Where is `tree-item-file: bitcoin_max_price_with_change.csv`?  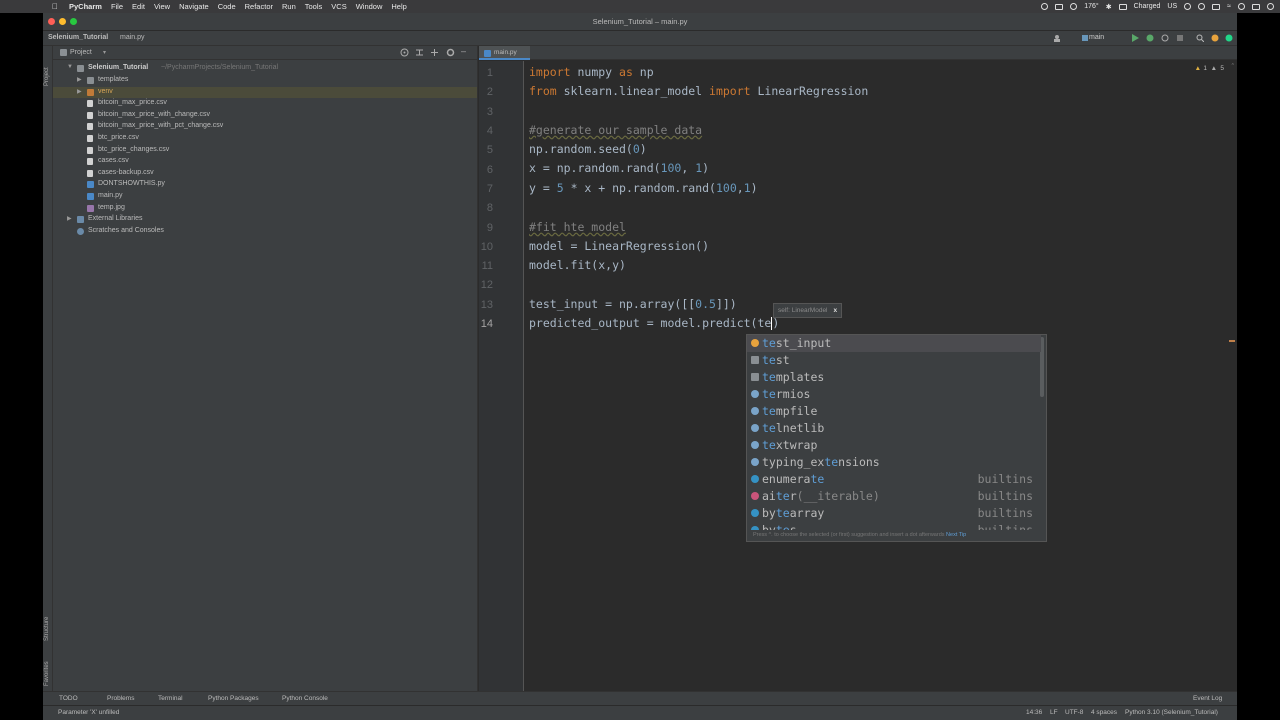
tree-item-file: bitcoin_max_price_with_change.csv is located at coordinates (265, 115).